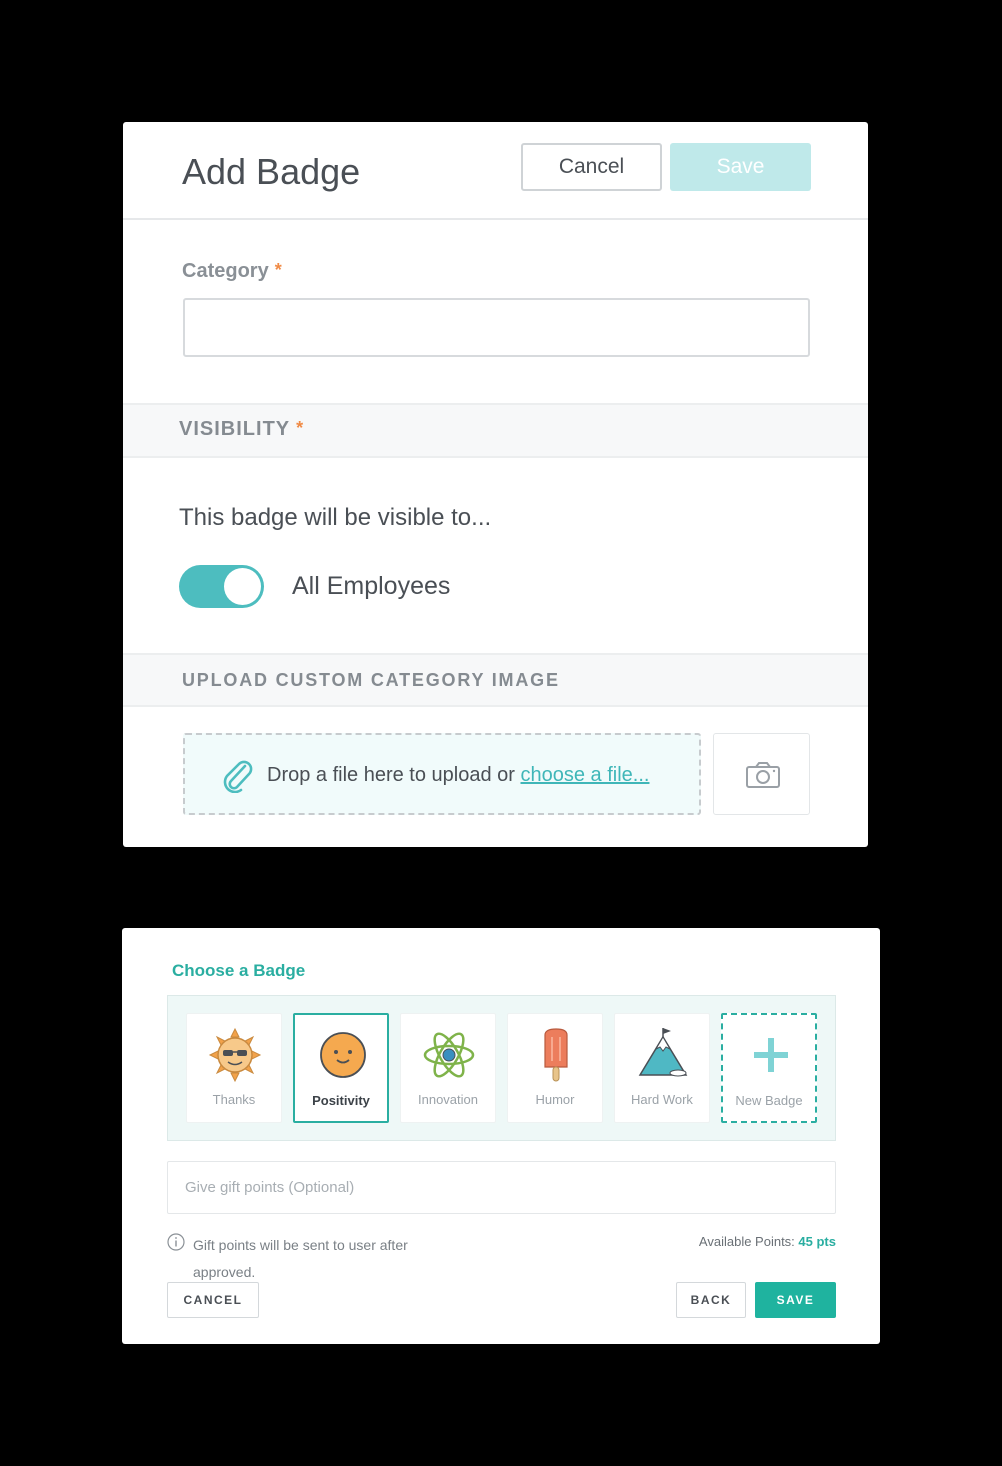 This screenshot has width=1002, height=1466. Describe the element at coordinates (555, 1099) in the screenshot. I see `badge-label: Humor` at that location.